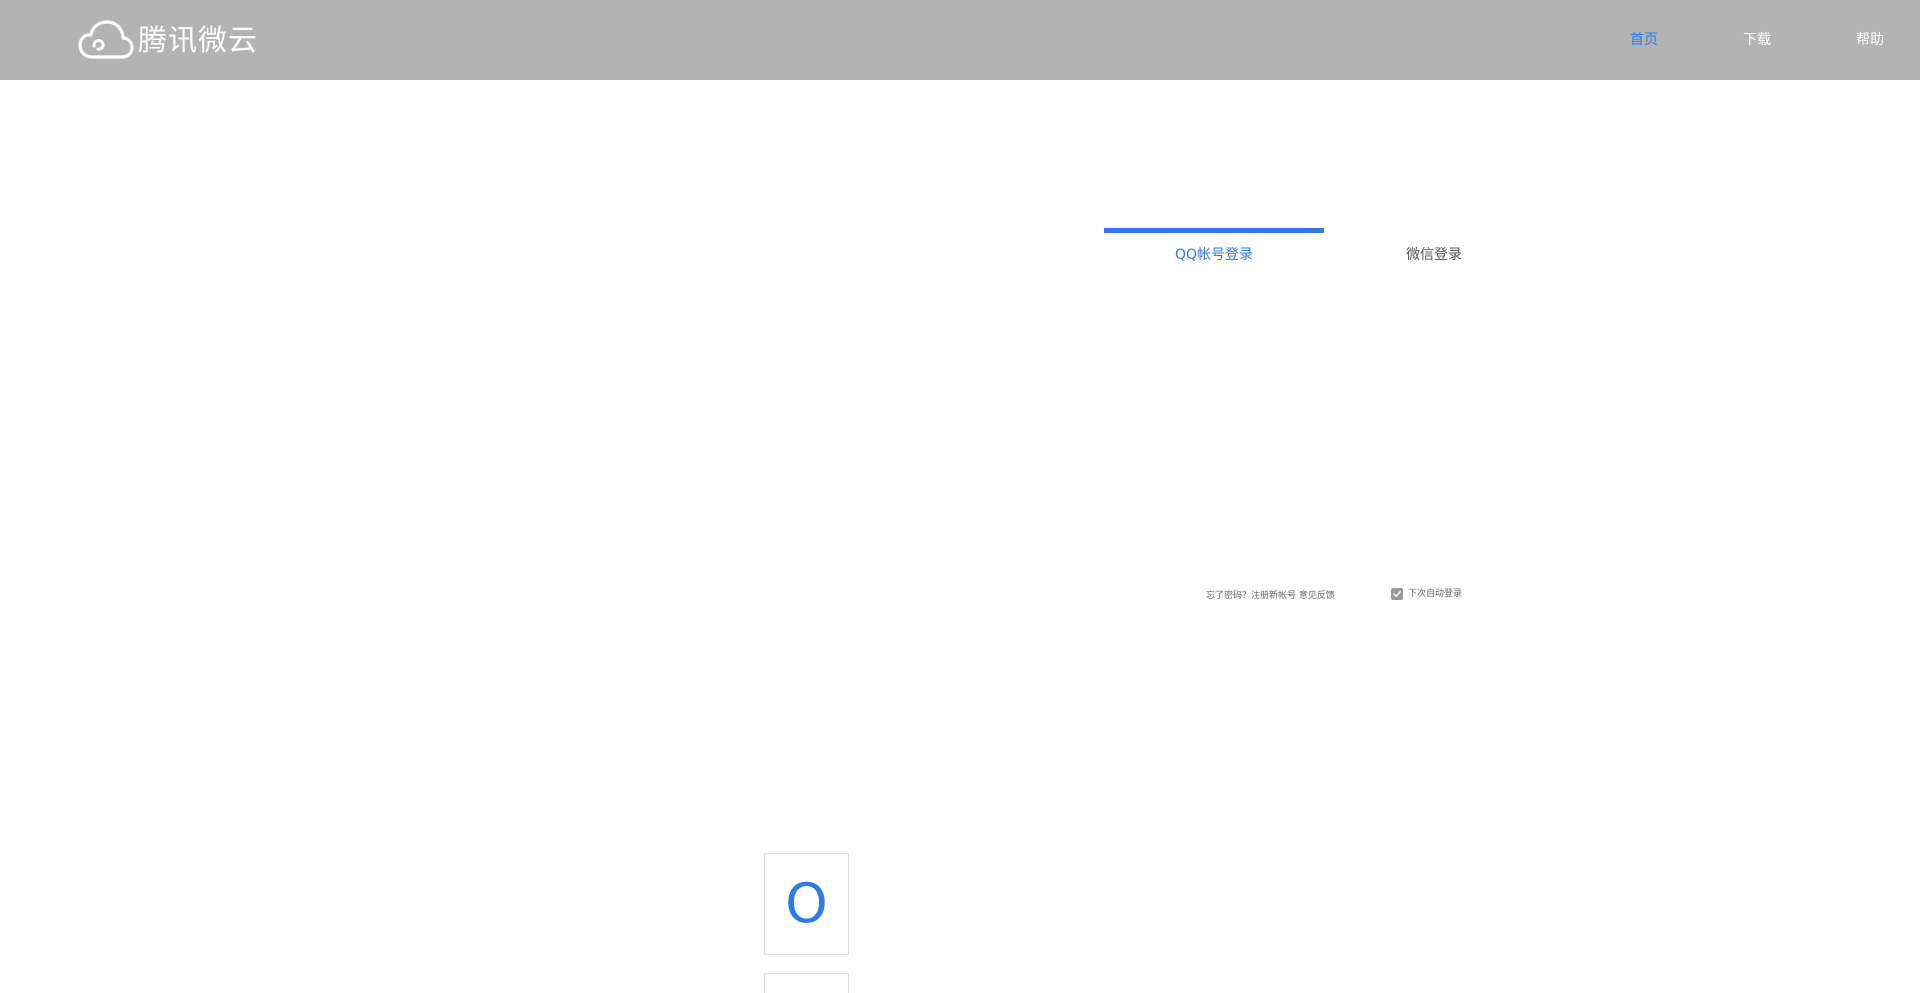 This screenshot has height=993, width=1920. I want to click on remember-label: 下次自动登录, so click(1435, 594).